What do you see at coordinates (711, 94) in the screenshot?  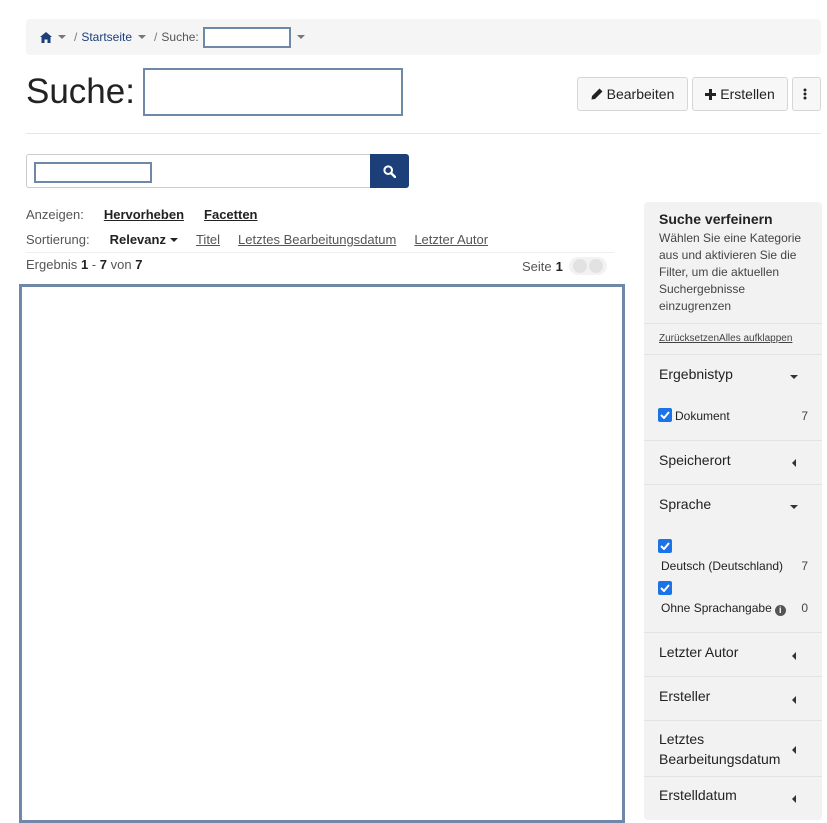 I see `plus-icon` at bounding box center [711, 94].